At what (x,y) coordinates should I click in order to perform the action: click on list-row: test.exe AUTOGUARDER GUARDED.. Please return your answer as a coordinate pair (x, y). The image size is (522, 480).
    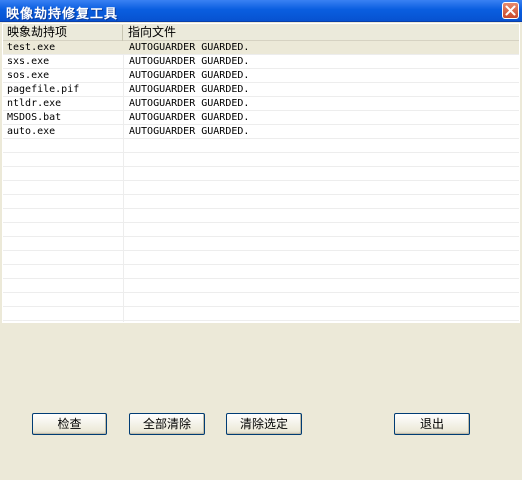
    Looking at the image, I should click on (261, 48).